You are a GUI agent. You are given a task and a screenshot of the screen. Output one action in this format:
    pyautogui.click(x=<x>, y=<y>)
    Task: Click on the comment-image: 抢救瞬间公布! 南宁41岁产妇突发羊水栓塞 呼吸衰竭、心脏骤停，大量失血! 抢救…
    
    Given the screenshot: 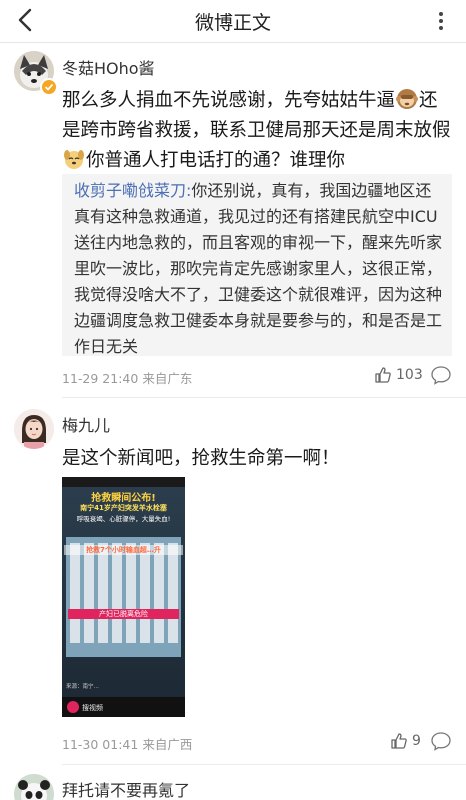 What is the action you would take?
    pyautogui.click(x=123, y=597)
    